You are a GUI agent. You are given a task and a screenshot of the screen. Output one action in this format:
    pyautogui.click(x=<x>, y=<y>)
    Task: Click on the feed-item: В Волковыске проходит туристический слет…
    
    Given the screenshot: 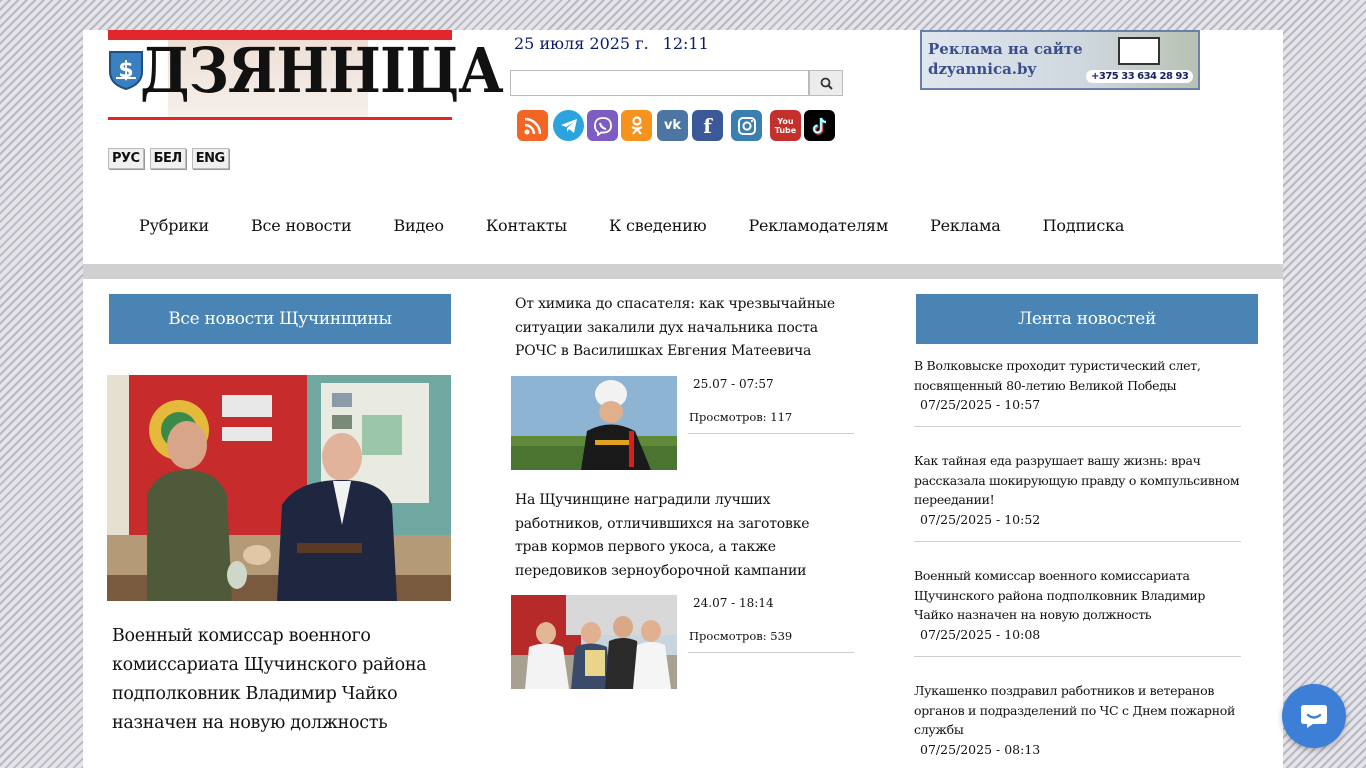 What is the action you would take?
    pyautogui.click(x=1077, y=384)
    